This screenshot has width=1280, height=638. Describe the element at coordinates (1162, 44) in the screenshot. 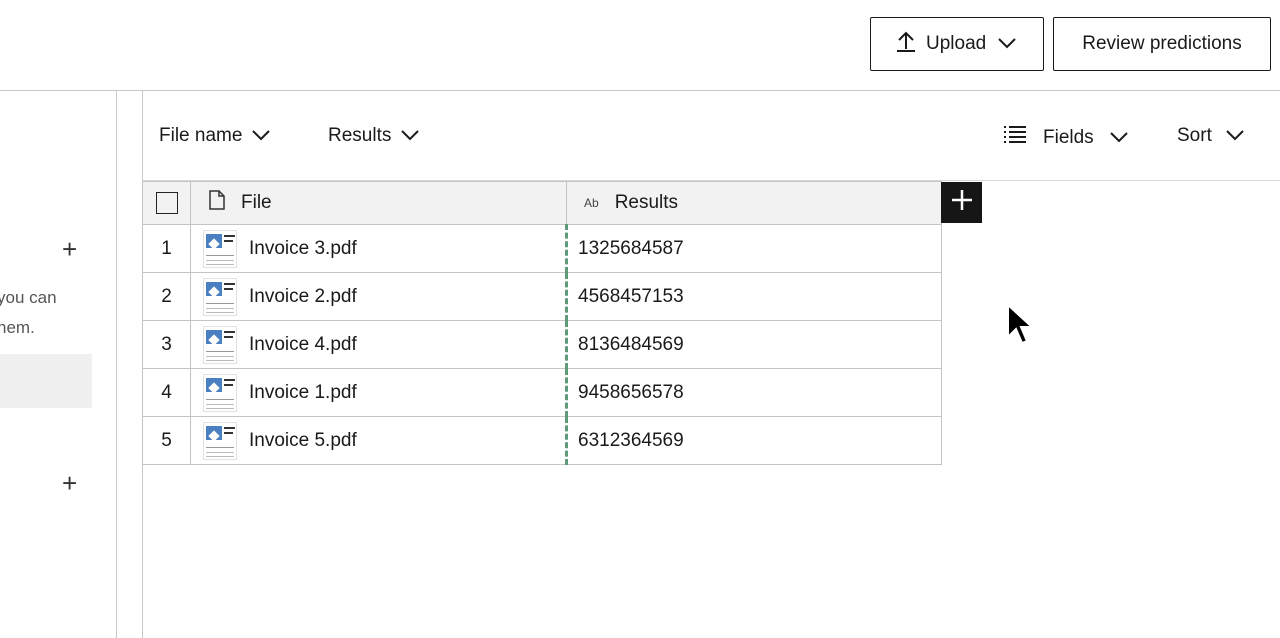

I see `review-predictions-button: Review predictions` at that location.